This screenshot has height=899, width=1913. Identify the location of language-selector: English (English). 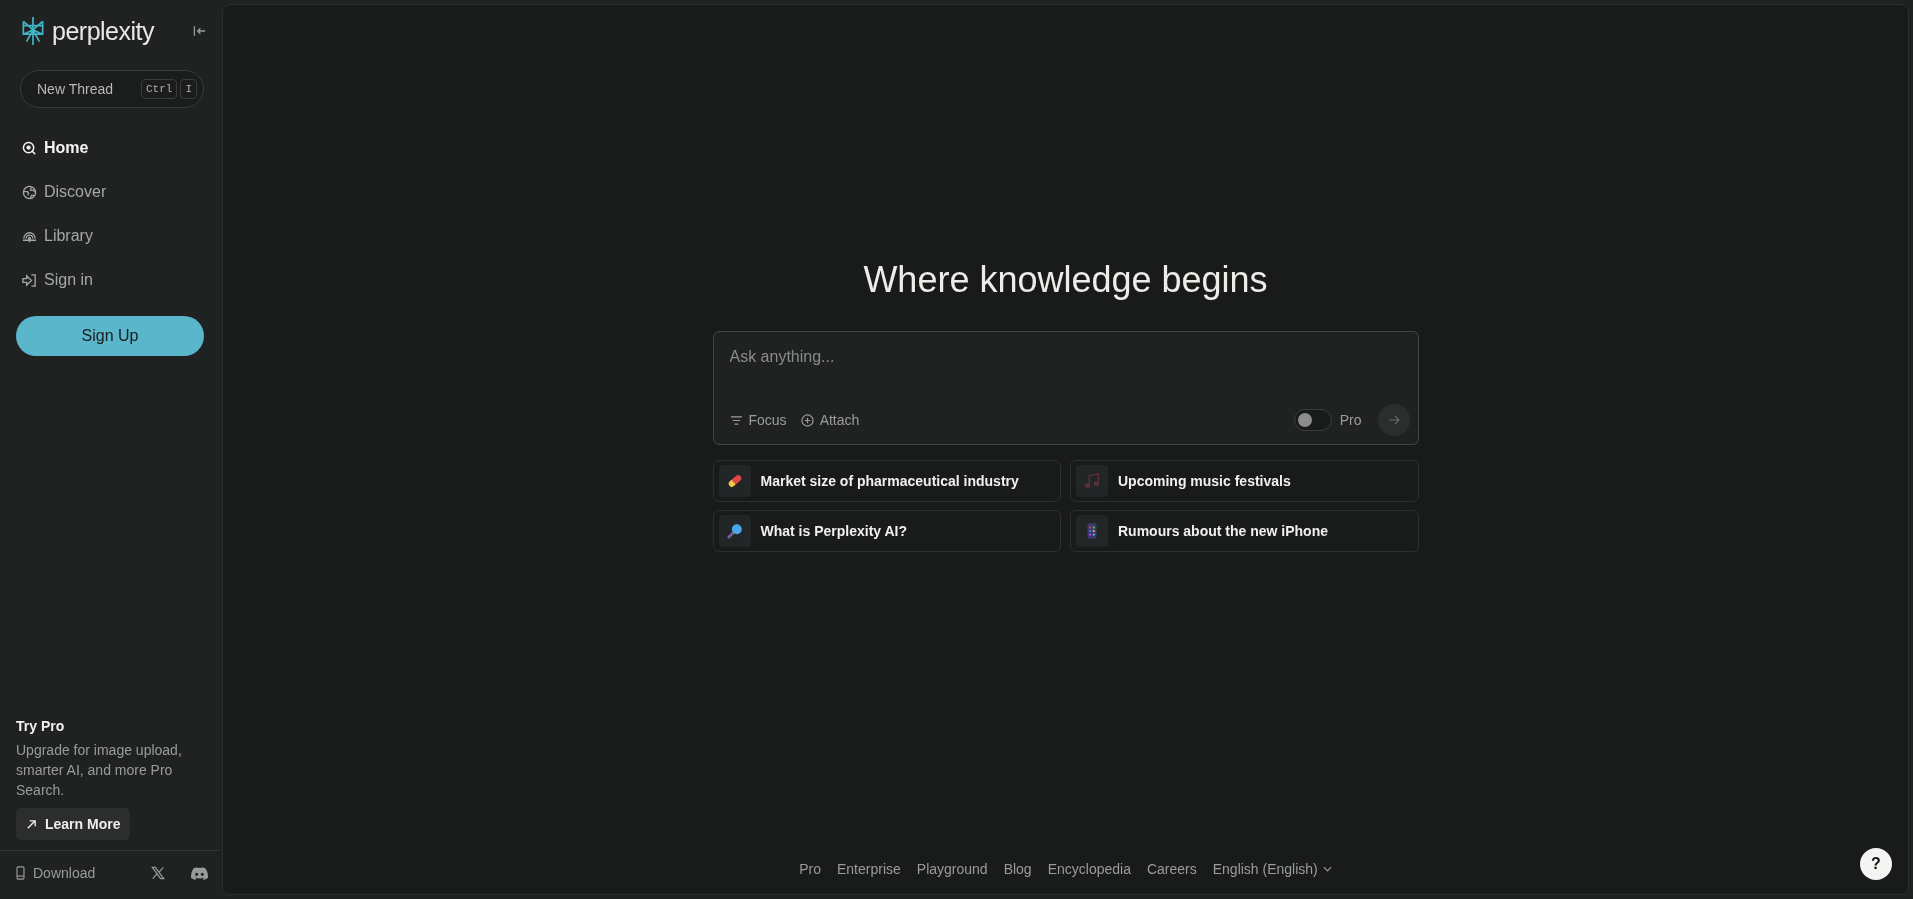
(1272, 869).